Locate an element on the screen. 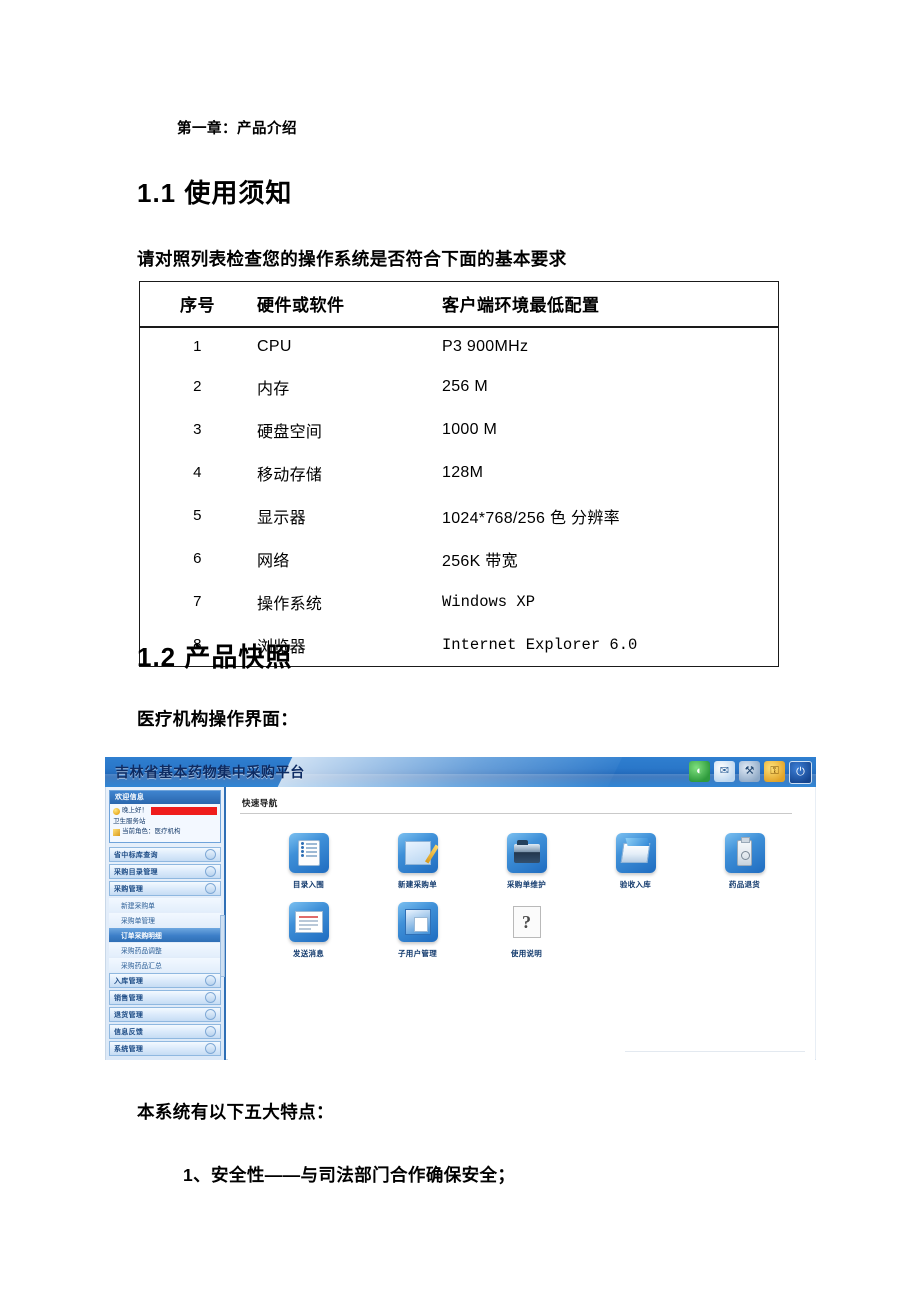  sidebar-group-入库管理: 入库管理 is located at coordinates (165, 980).